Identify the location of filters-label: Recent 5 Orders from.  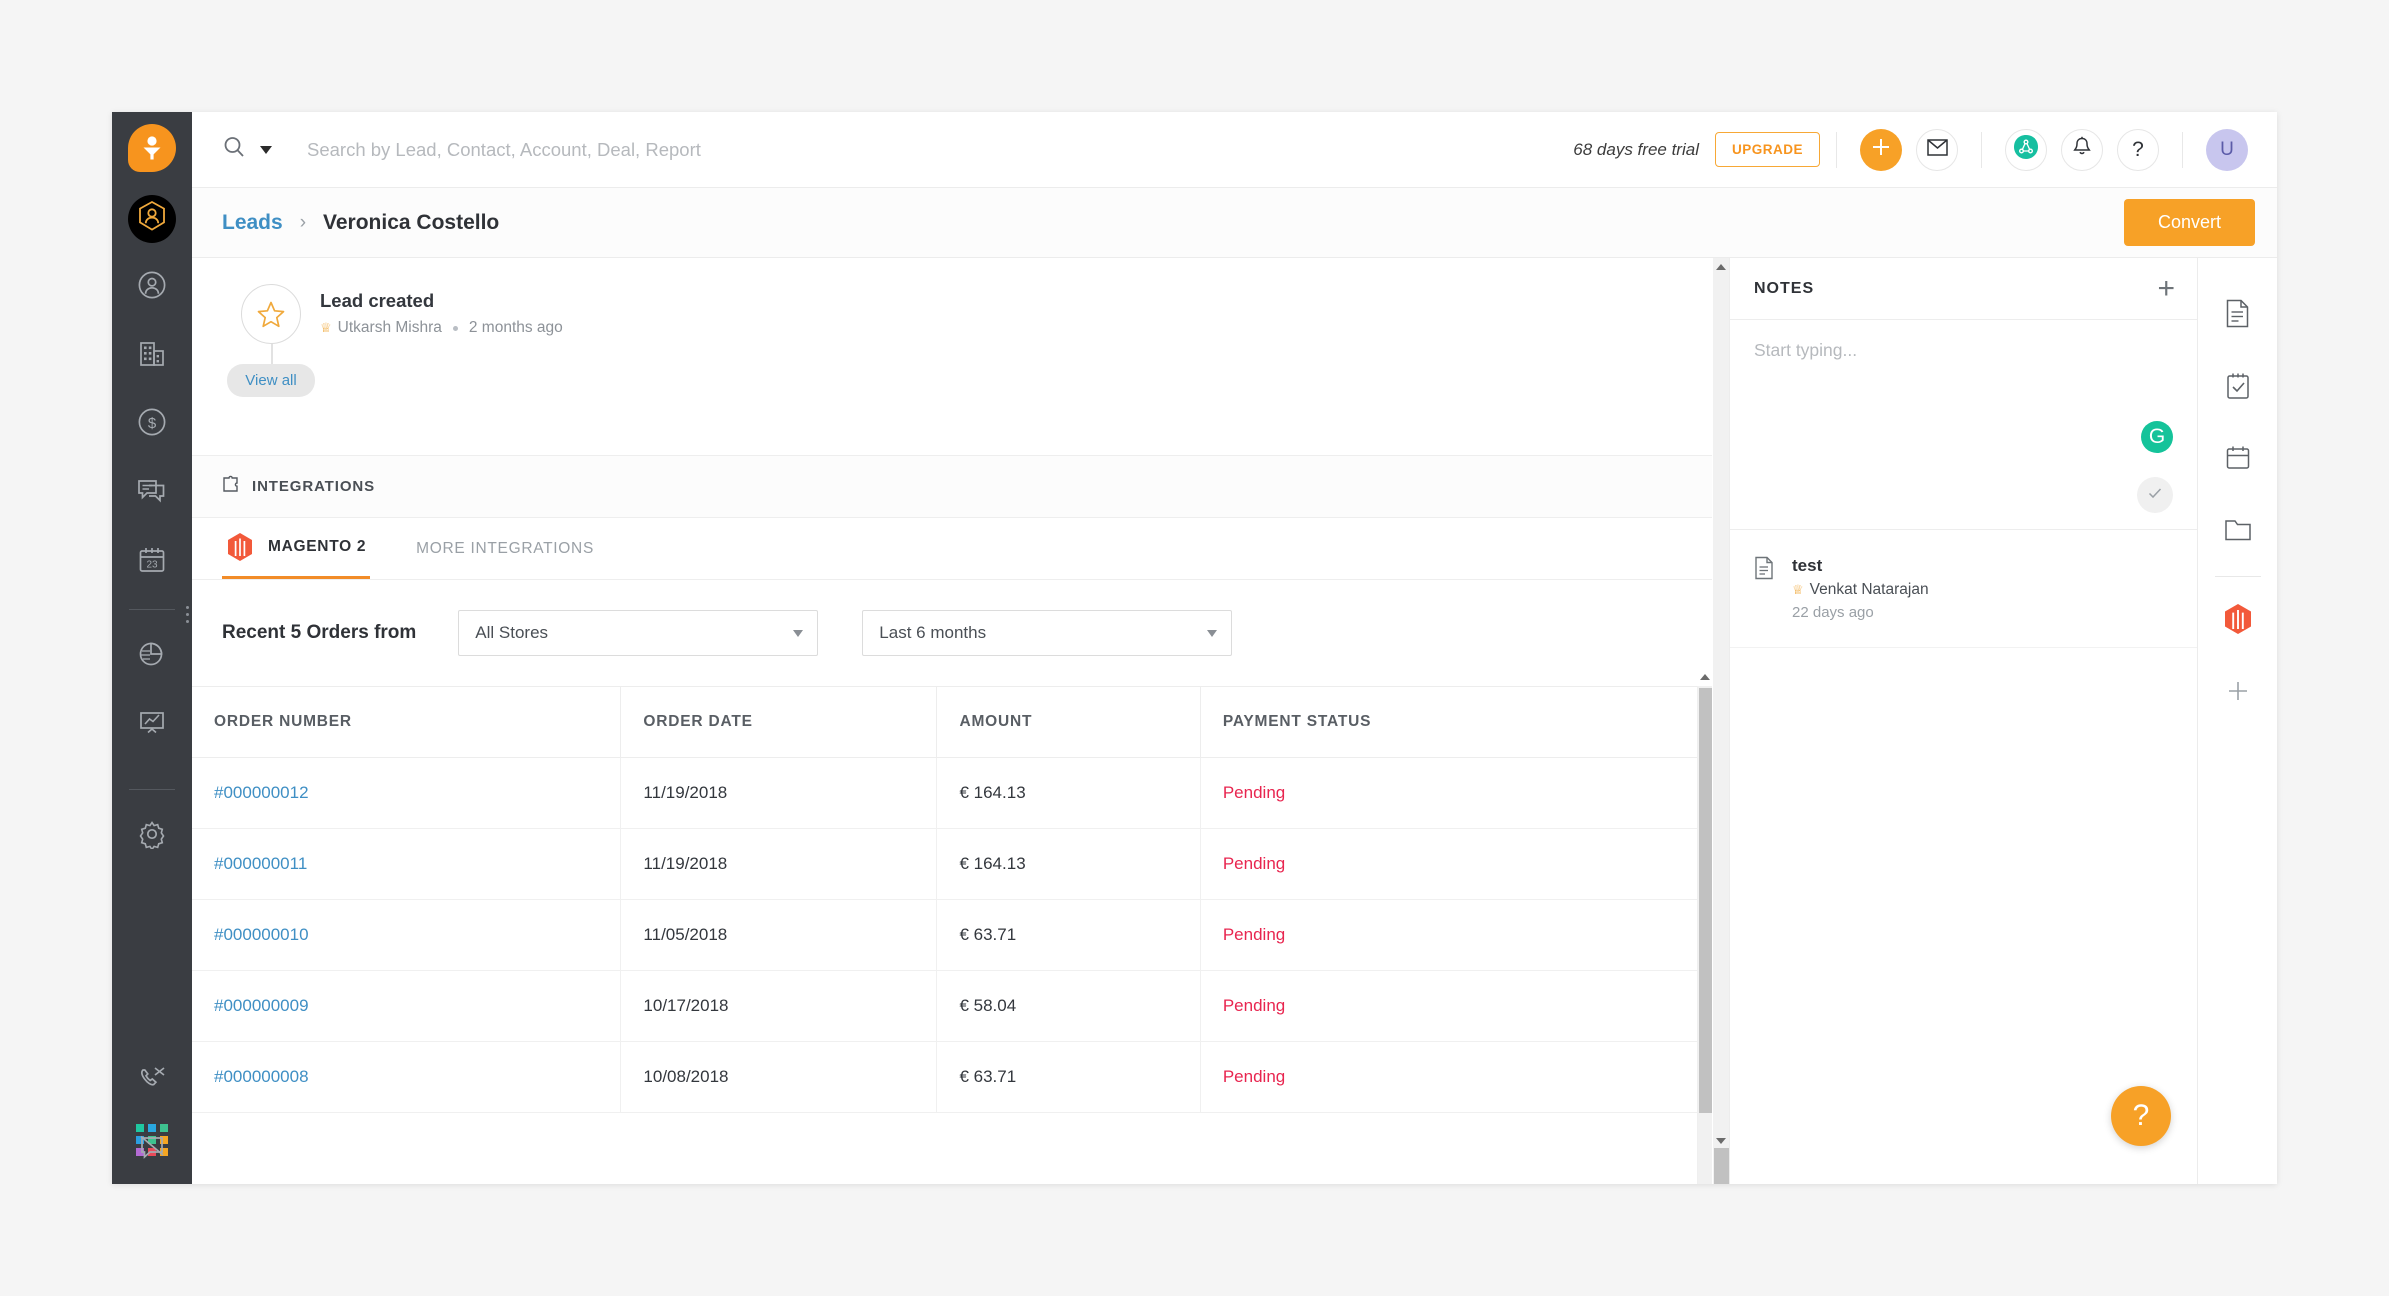
(319, 632).